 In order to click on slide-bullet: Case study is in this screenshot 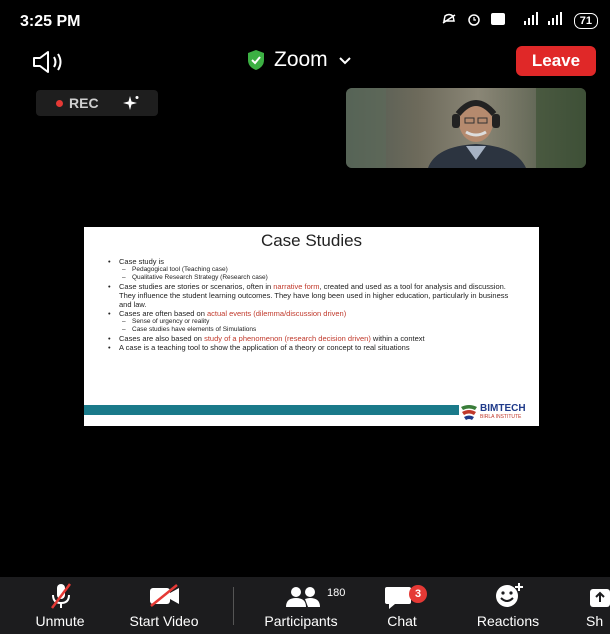, I will do `click(313, 261)`.